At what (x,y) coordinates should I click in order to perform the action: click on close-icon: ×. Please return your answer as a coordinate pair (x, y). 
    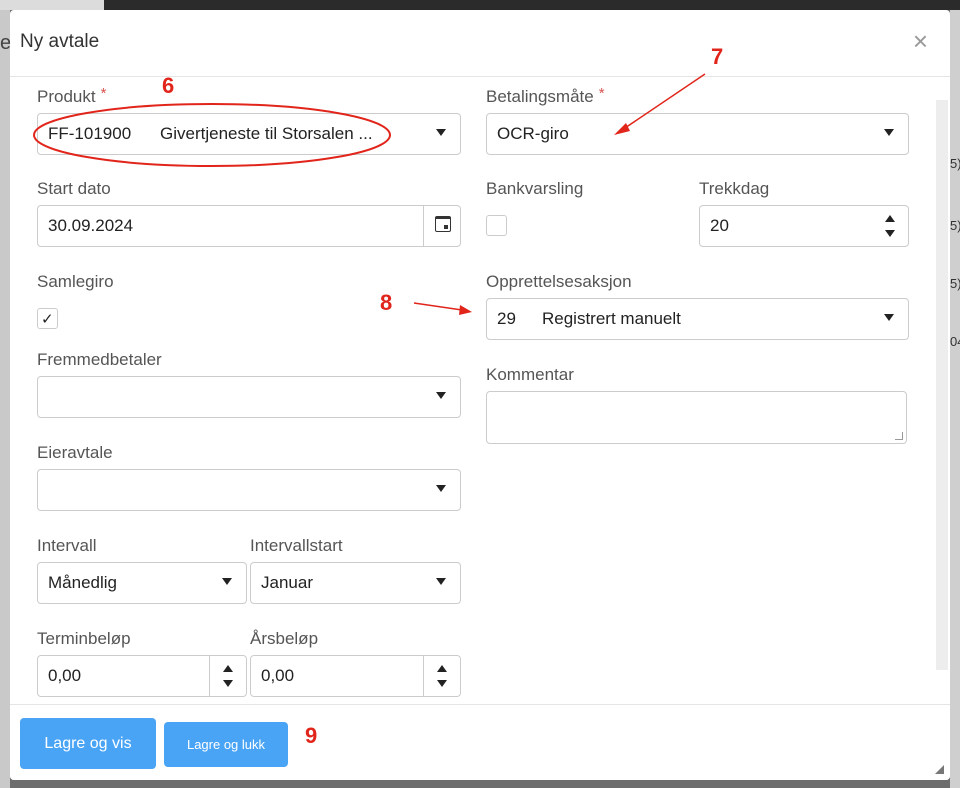
    Looking at the image, I should click on (920, 41).